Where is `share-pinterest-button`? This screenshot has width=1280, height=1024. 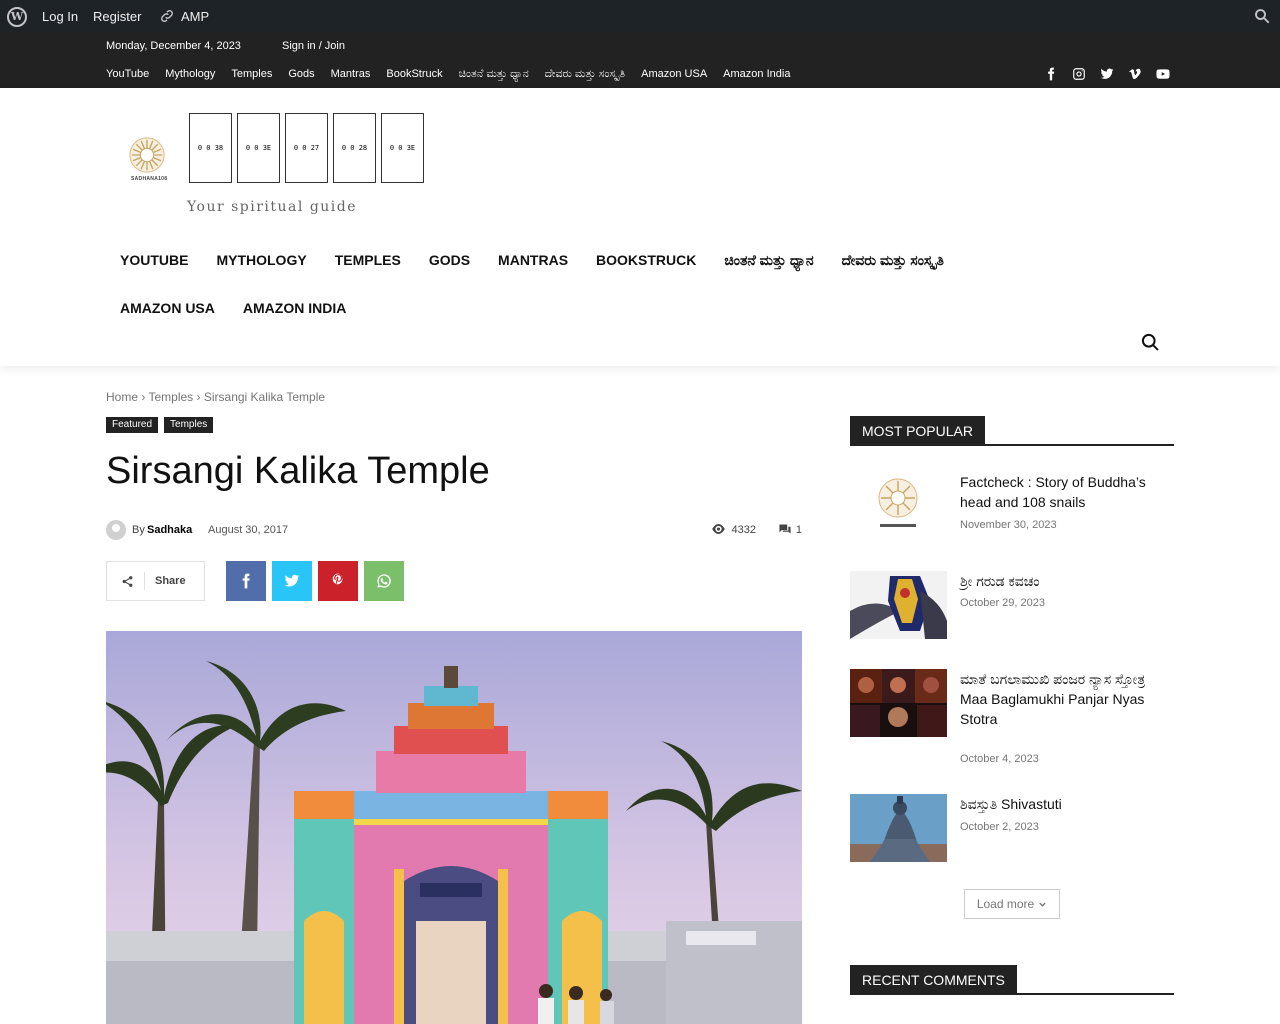 share-pinterest-button is located at coordinates (338, 581).